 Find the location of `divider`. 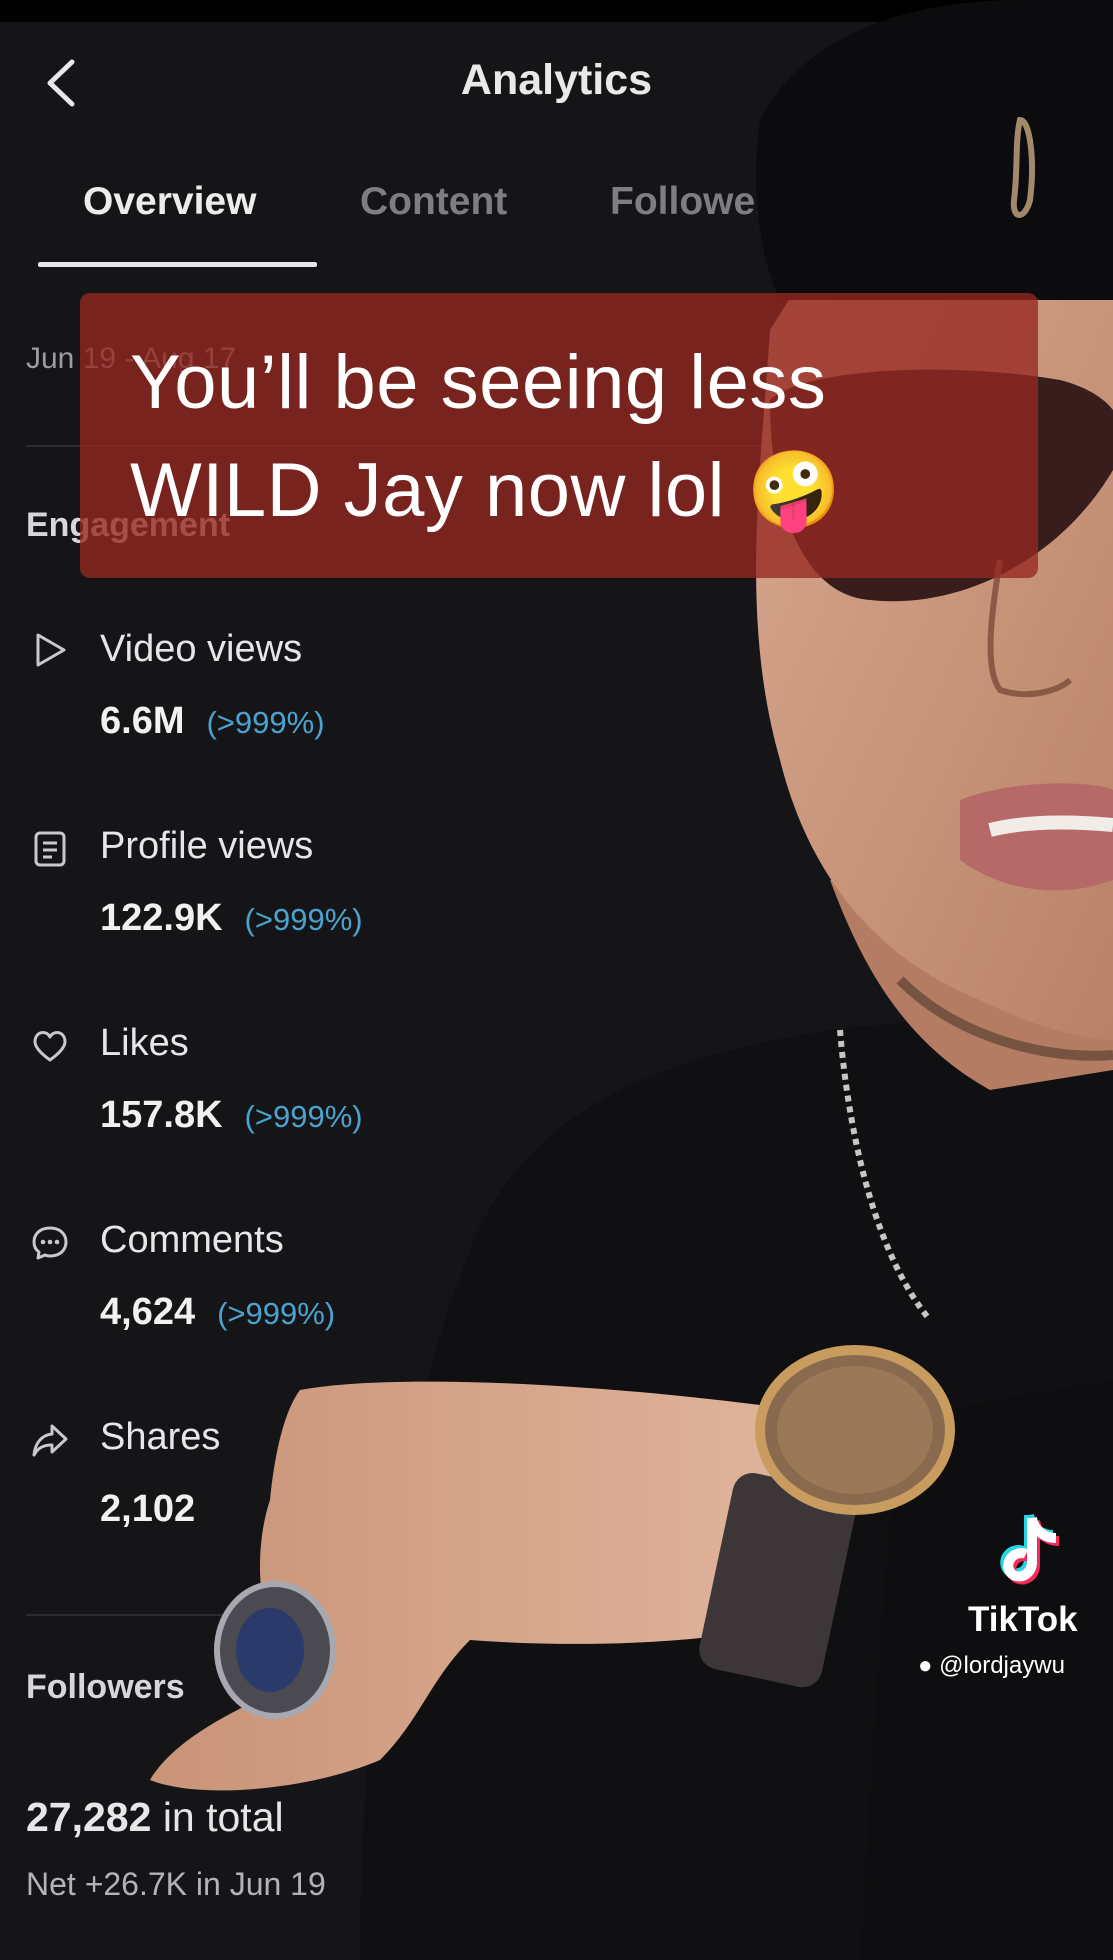

divider is located at coordinates (176, 1615).